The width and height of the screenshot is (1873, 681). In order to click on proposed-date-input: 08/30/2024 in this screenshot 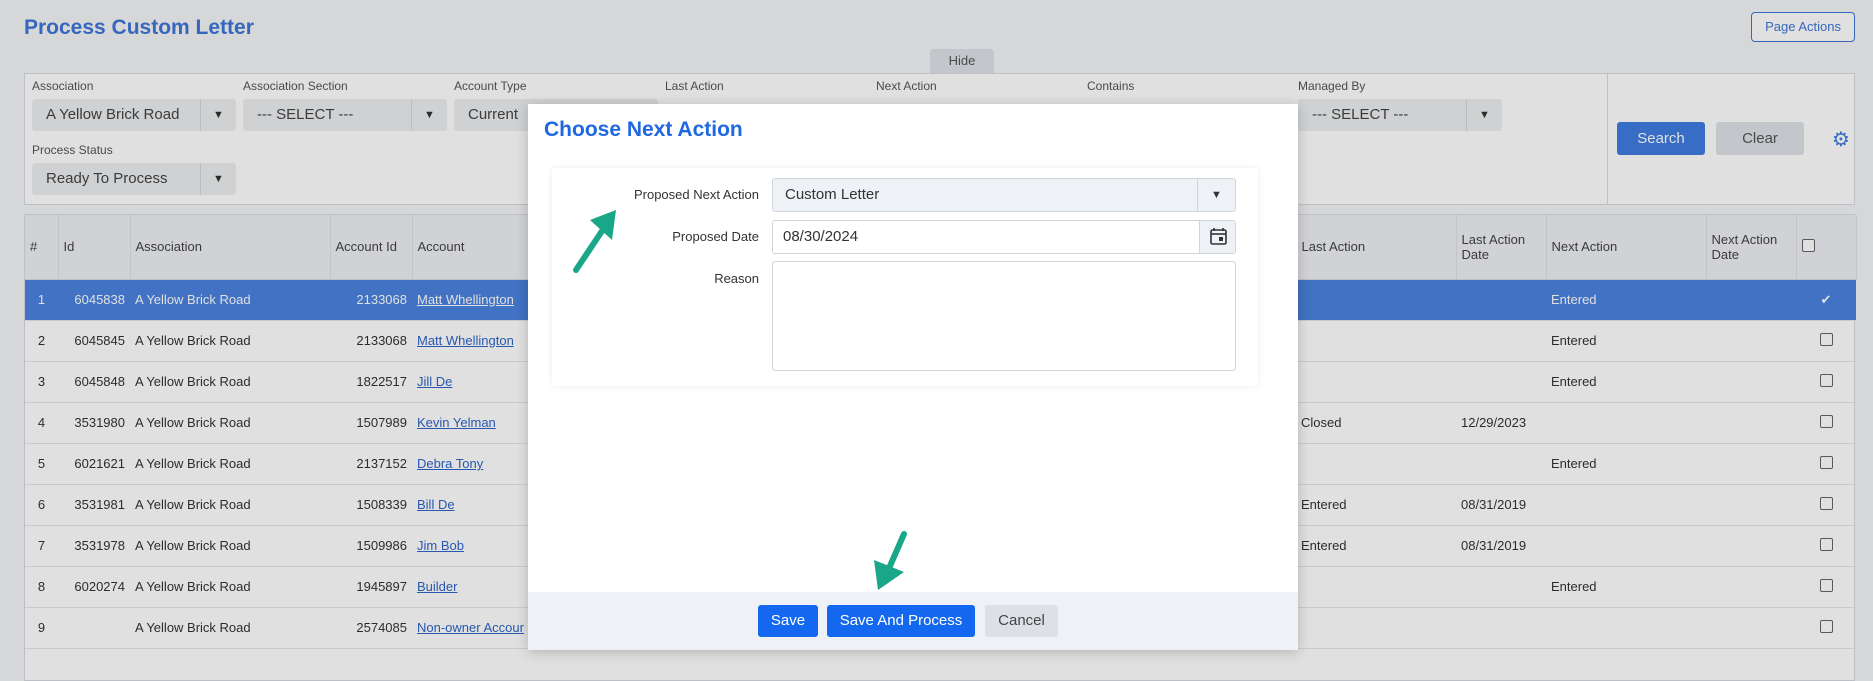, I will do `click(1004, 237)`.